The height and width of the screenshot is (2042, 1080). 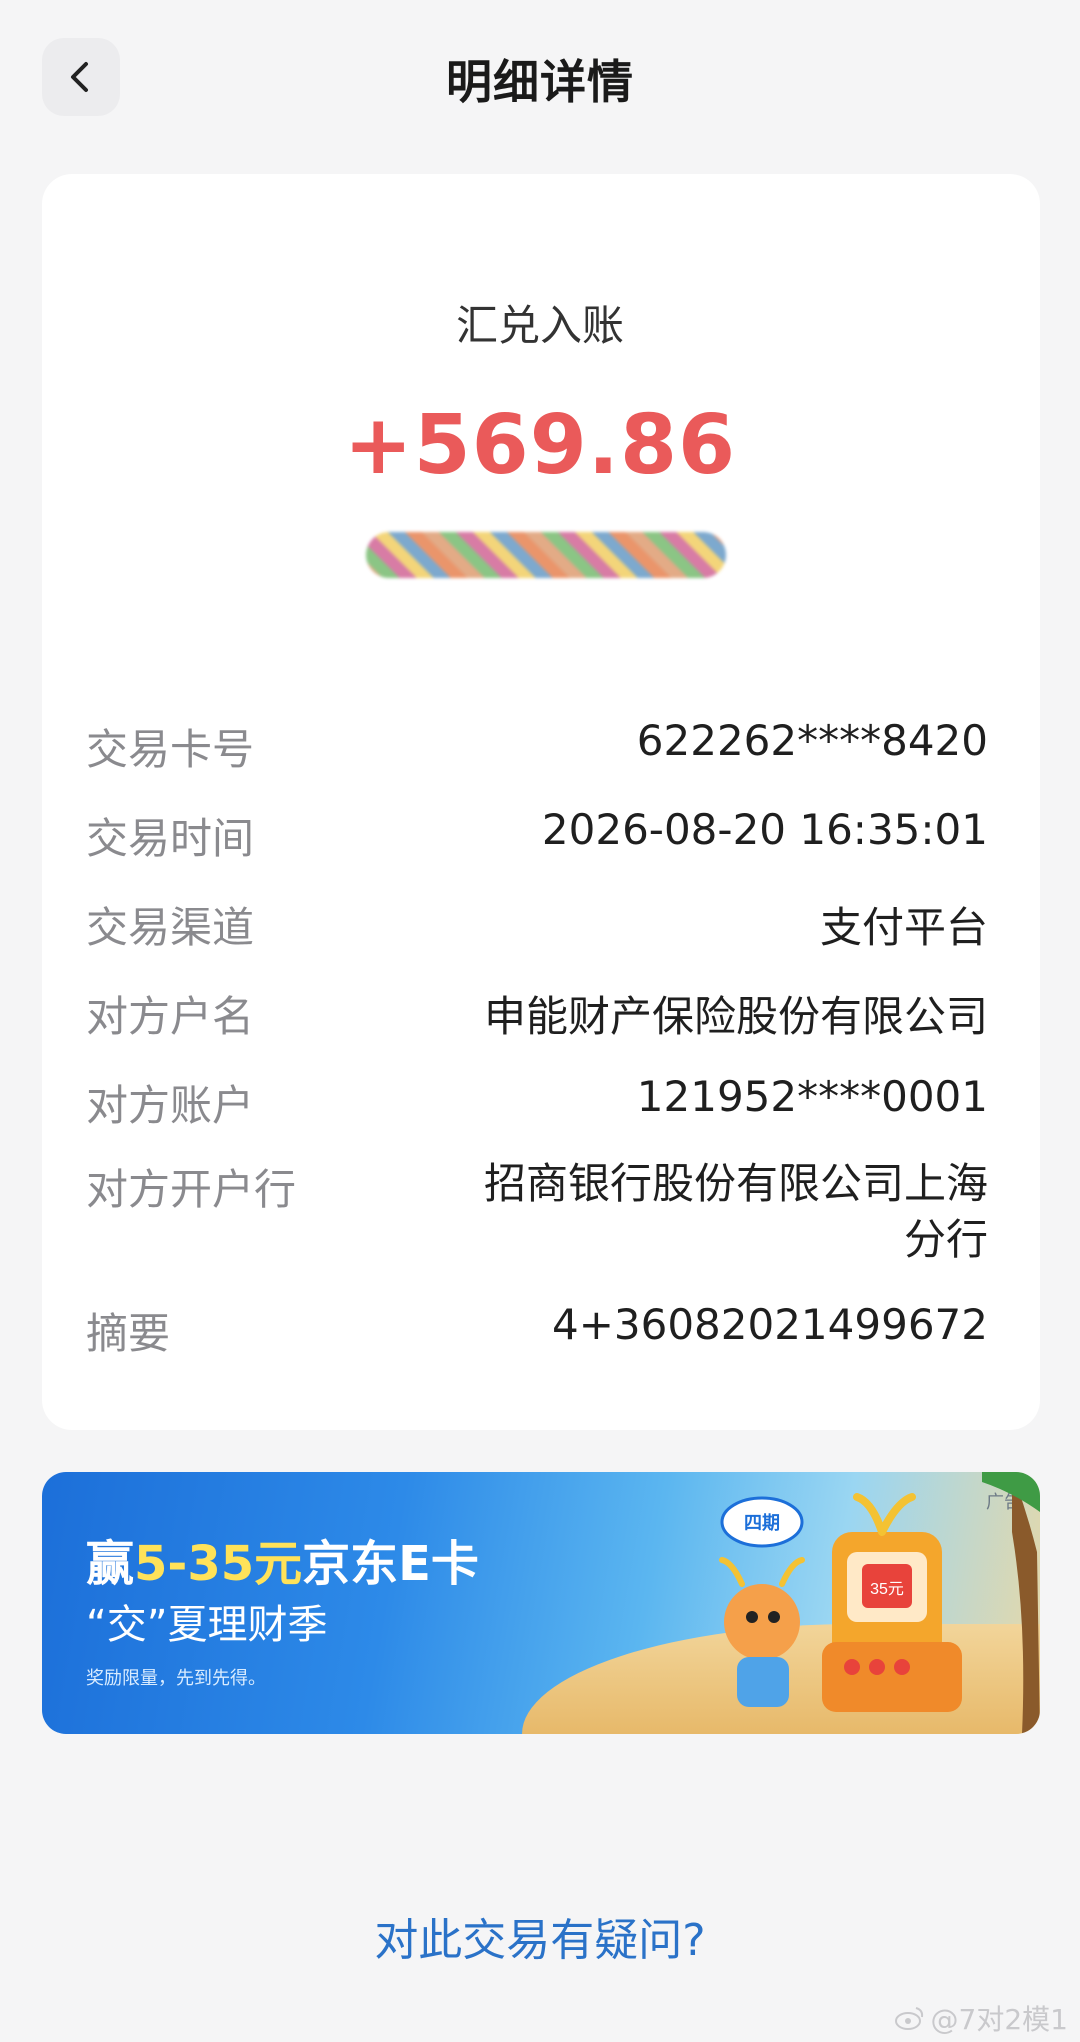 I want to click on transaction-question-link: 对此交易有疑问?, so click(x=540, y=1936).